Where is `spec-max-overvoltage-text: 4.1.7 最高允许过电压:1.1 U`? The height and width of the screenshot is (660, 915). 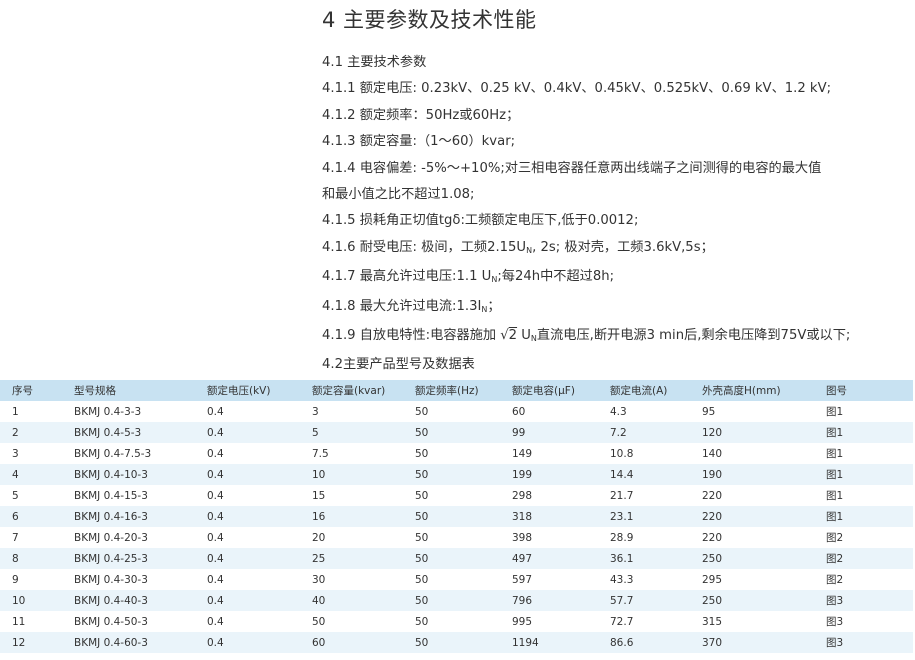 spec-max-overvoltage-text: 4.1.7 最高允许过电压:1.1 U is located at coordinates (407, 277).